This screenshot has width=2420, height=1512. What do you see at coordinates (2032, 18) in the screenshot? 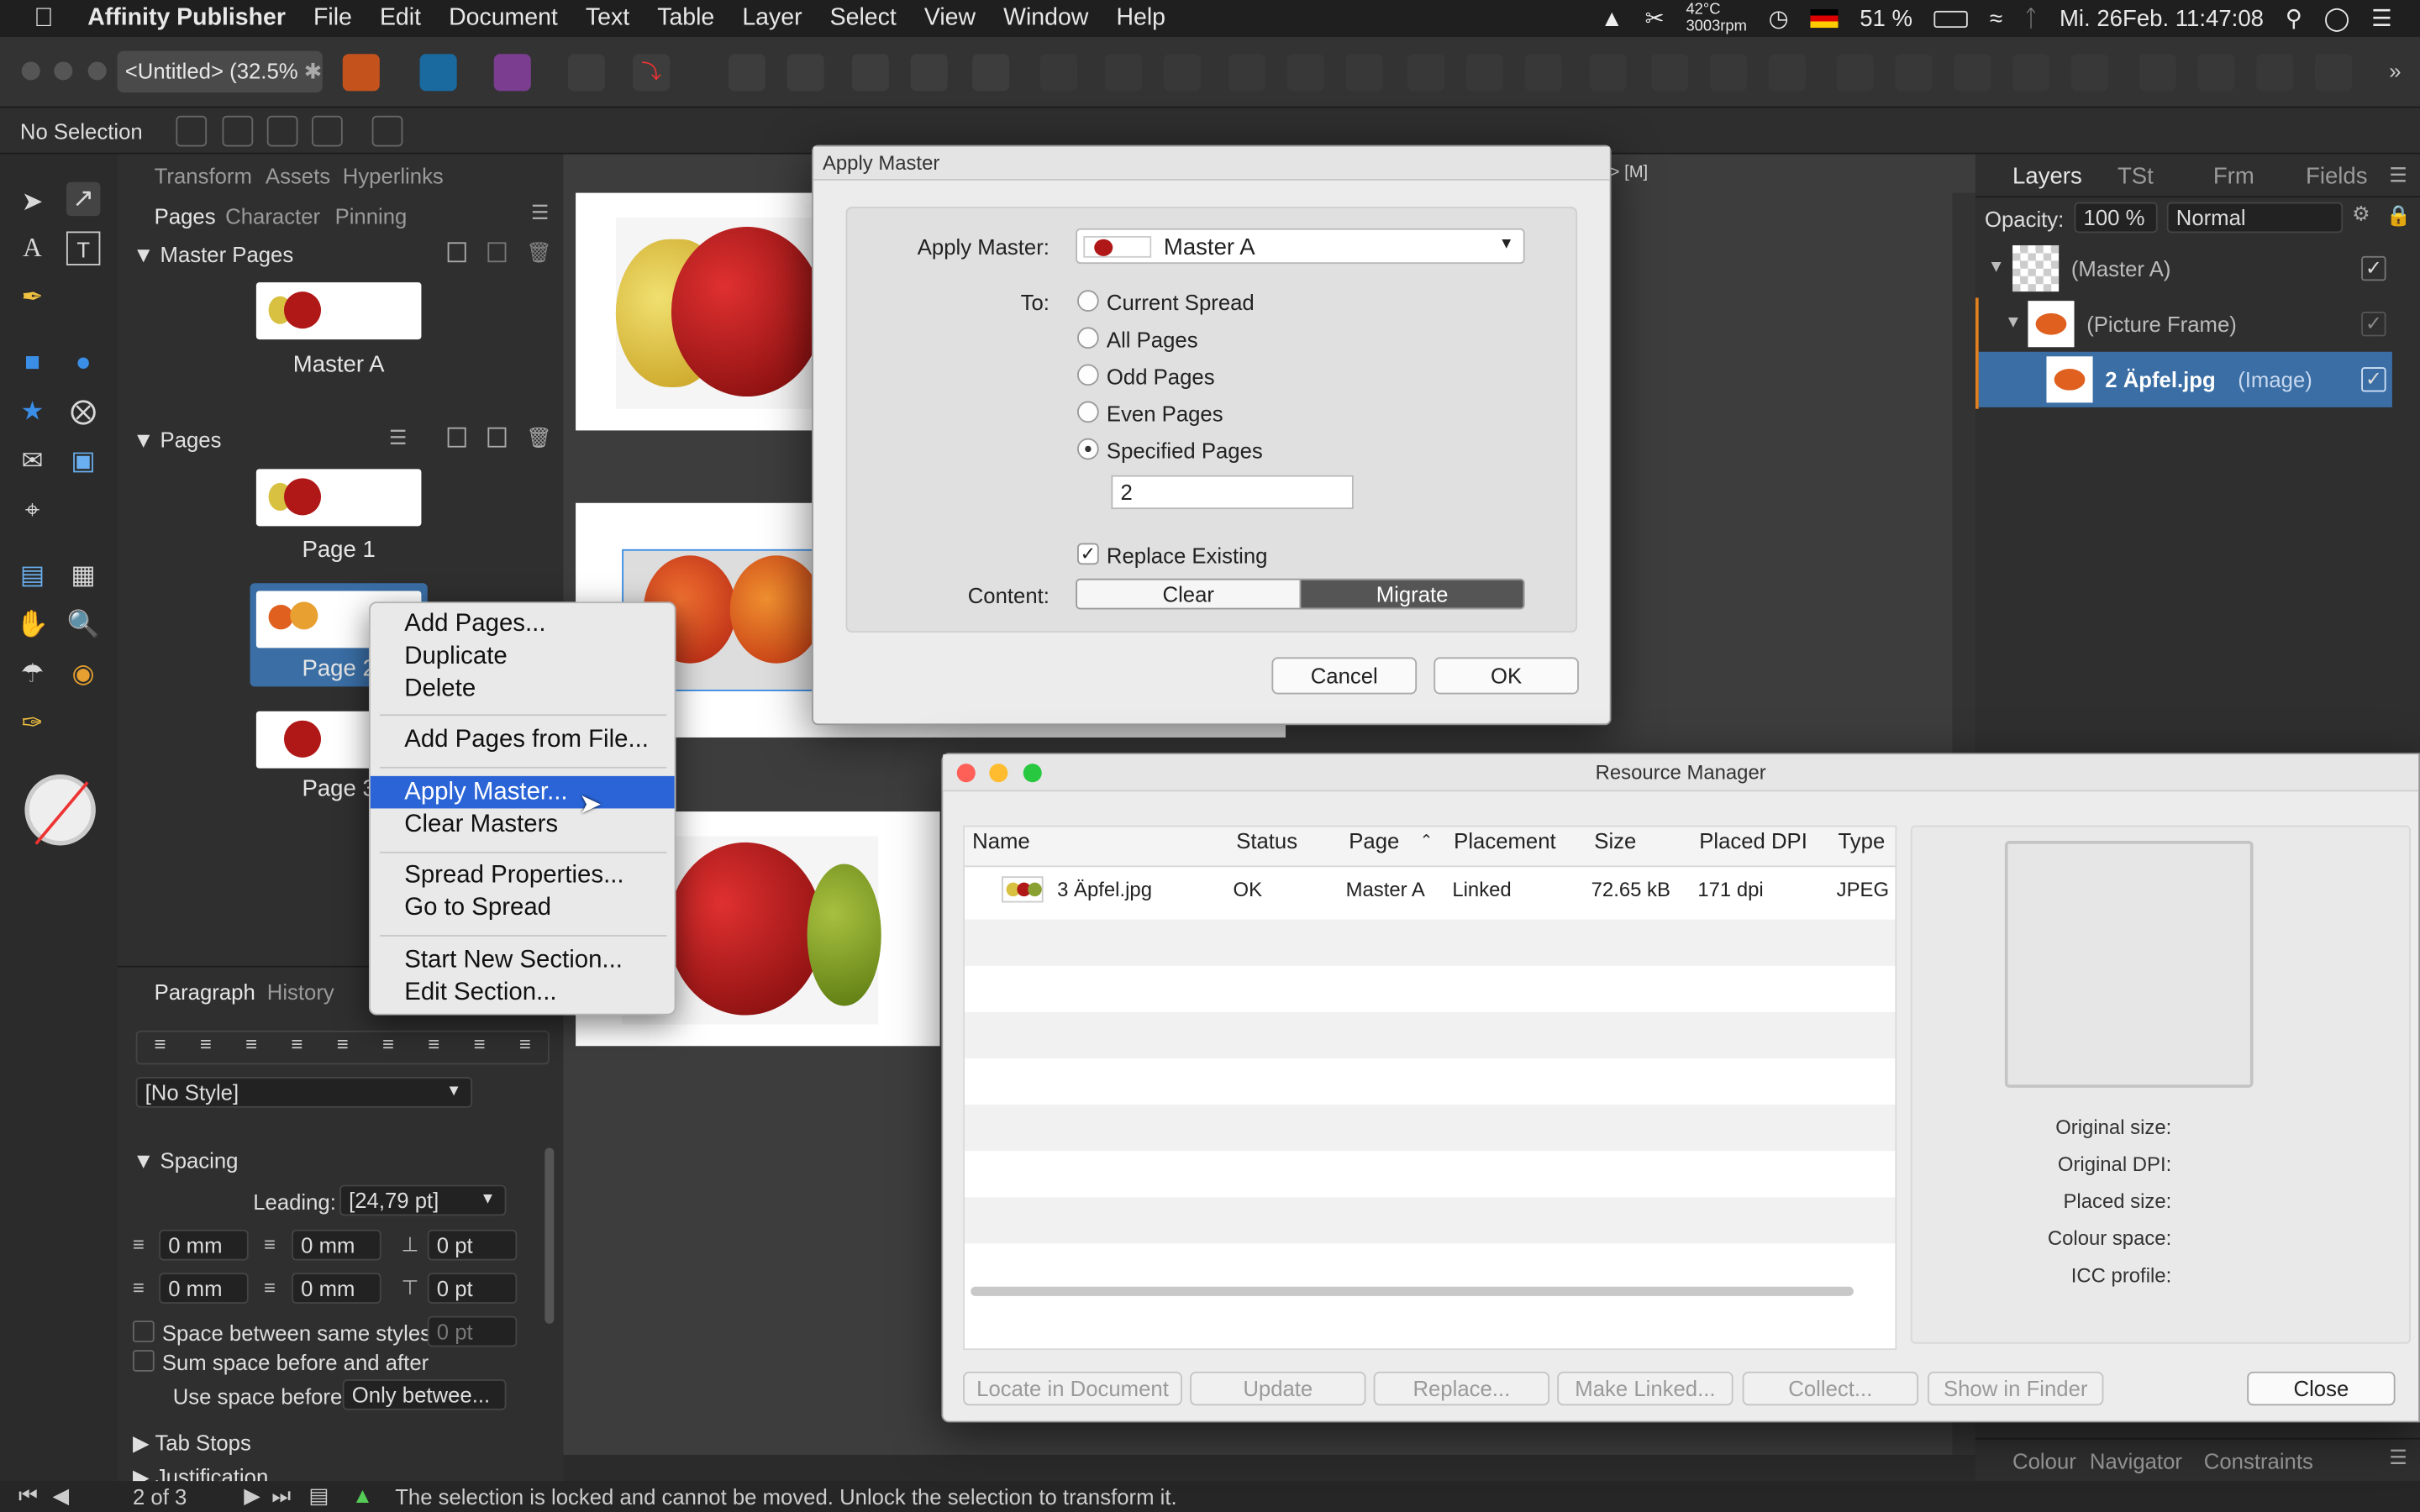
I see `bluetooth-icon: ᛏ` at bounding box center [2032, 18].